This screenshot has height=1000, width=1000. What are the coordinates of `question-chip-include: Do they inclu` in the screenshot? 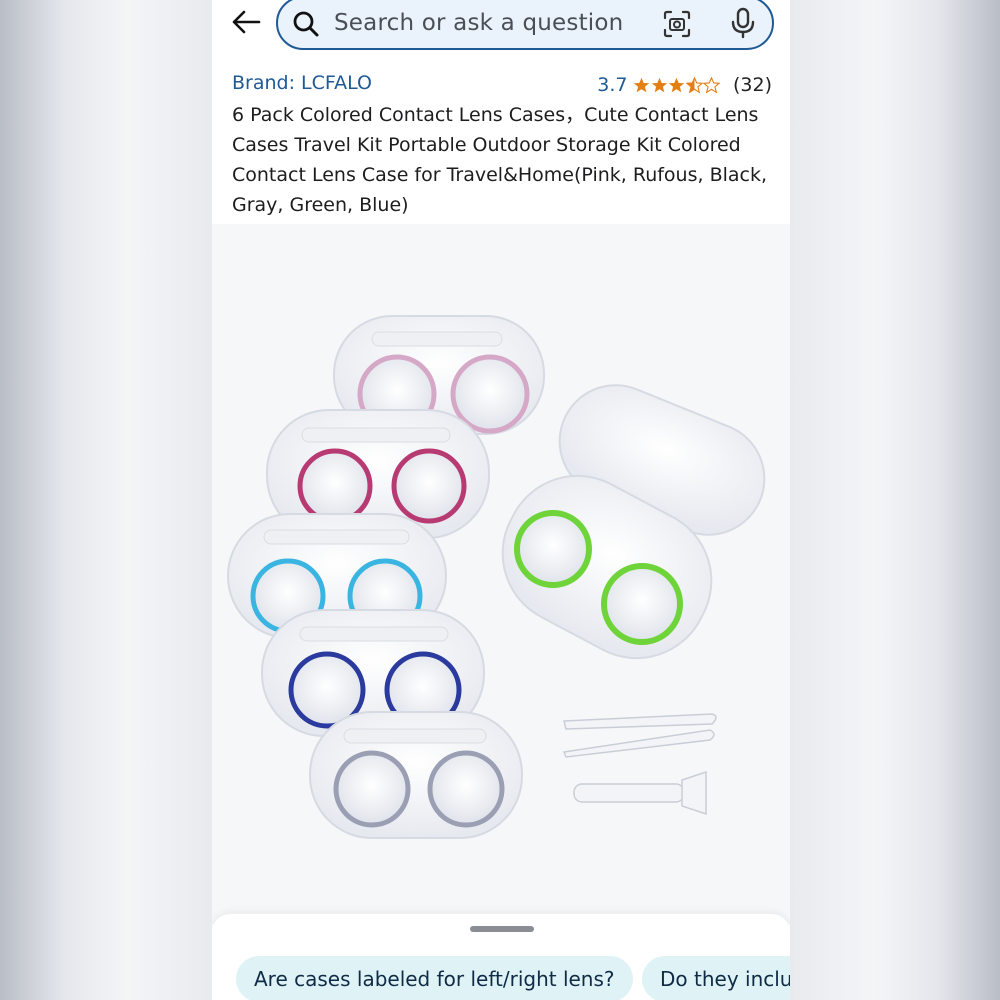 It's located at (716, 978).